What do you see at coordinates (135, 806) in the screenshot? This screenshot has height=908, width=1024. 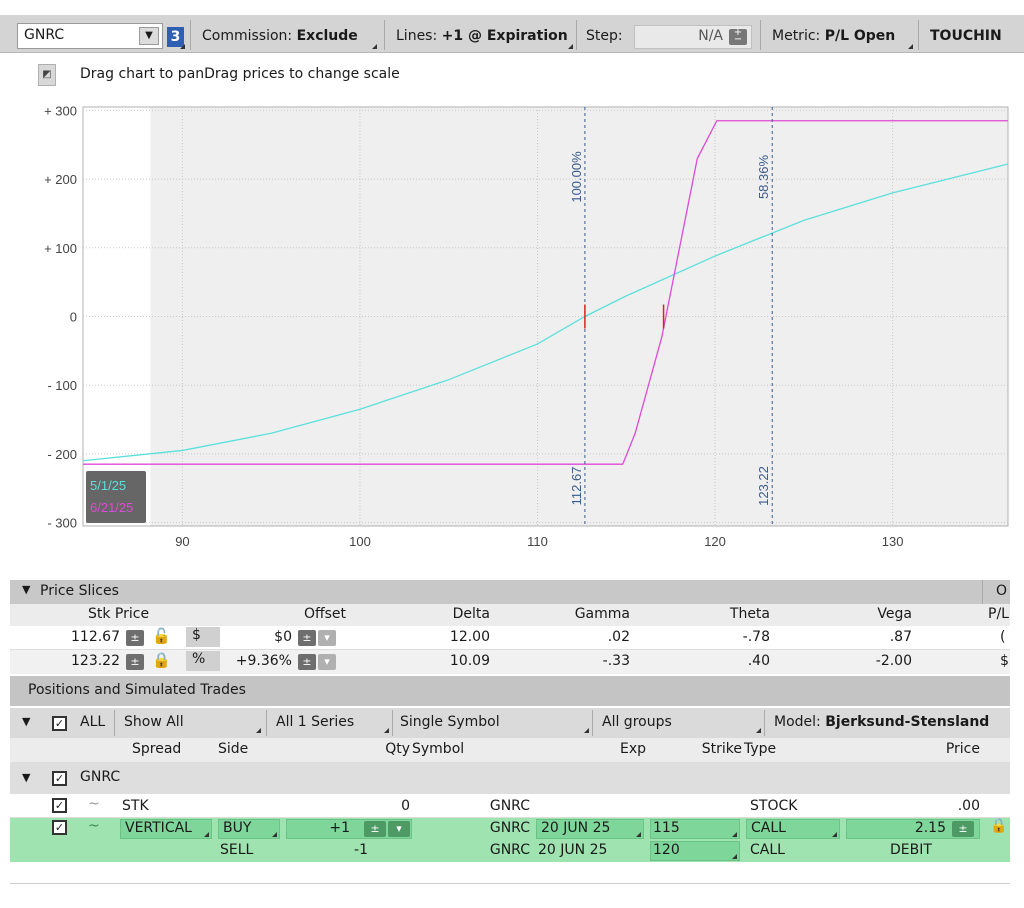 I see `row-spread: STK` at bounding box center [135, 806].